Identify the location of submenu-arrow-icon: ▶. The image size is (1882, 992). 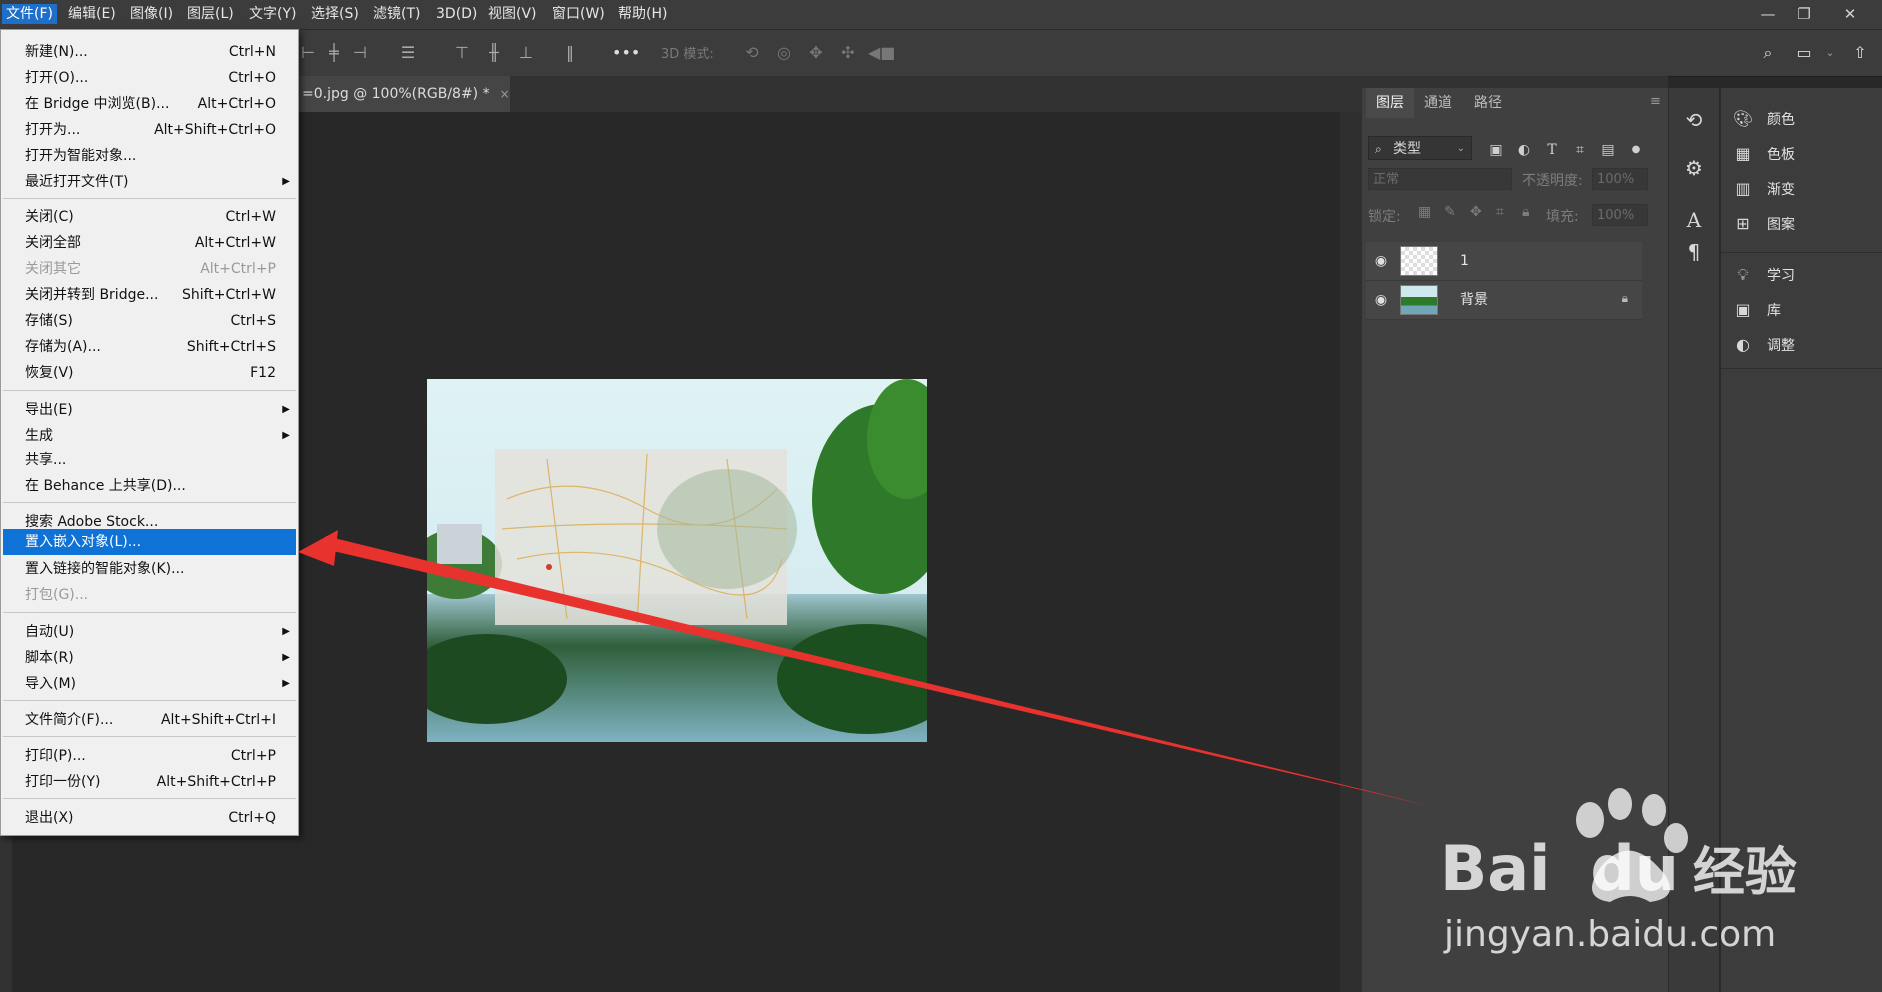
(286, 683).